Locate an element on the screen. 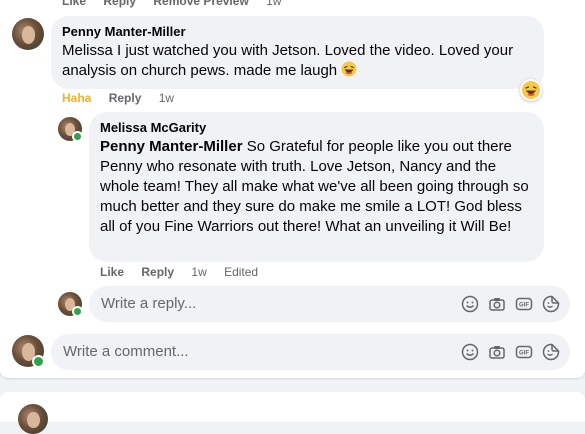 The width and height of the screenshot is (585, 434). remove-preview-link: Remove Preview is located at coordinates (200, 4).